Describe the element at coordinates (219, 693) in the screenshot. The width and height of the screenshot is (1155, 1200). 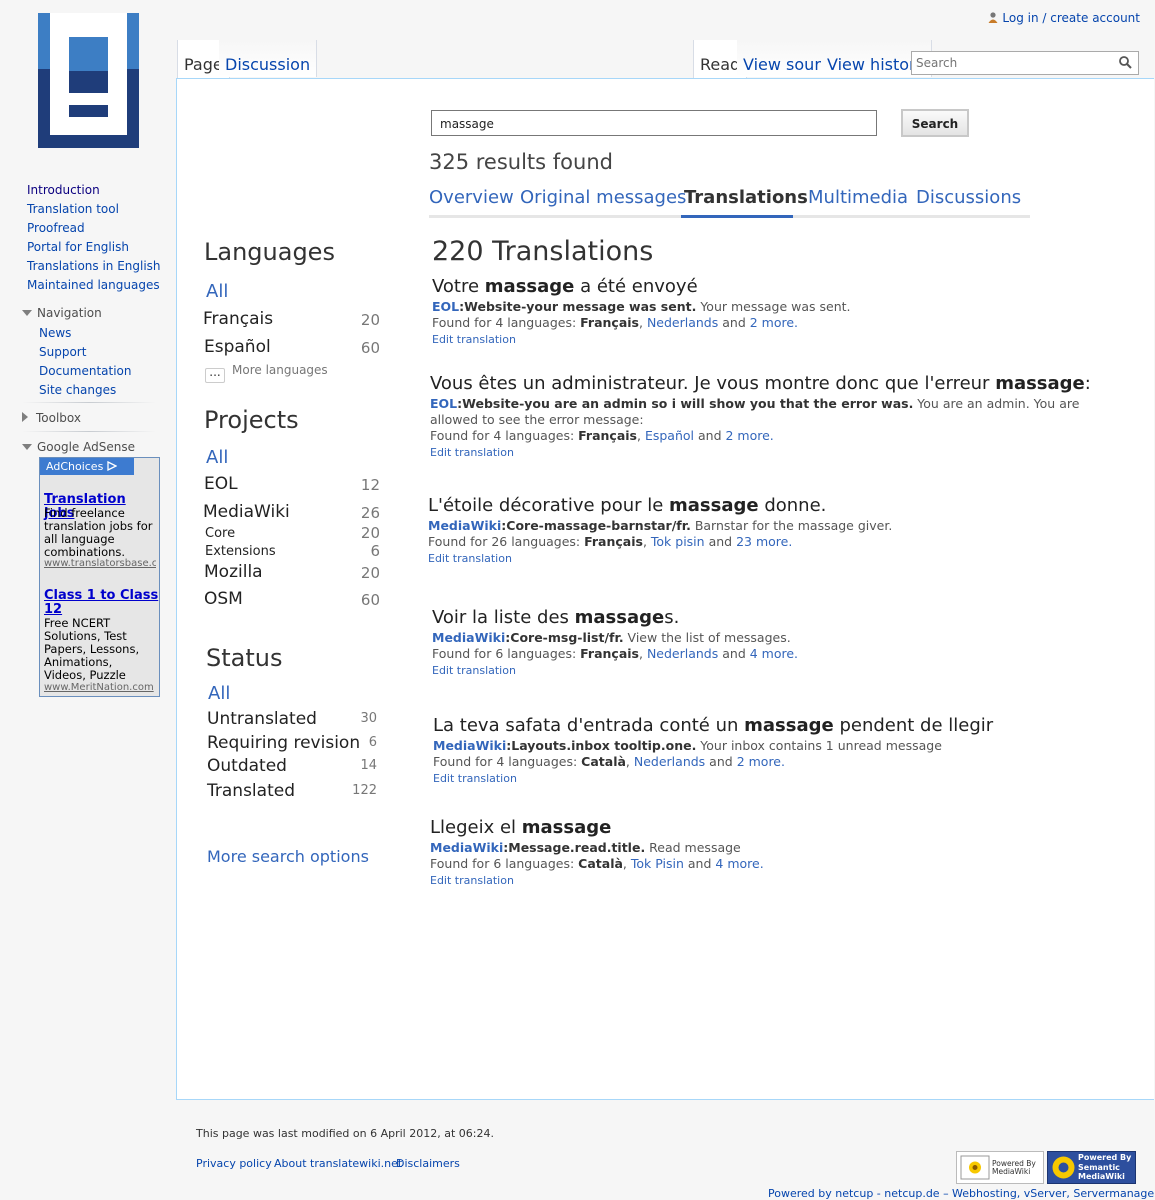
I see `status-all: All` at that location.